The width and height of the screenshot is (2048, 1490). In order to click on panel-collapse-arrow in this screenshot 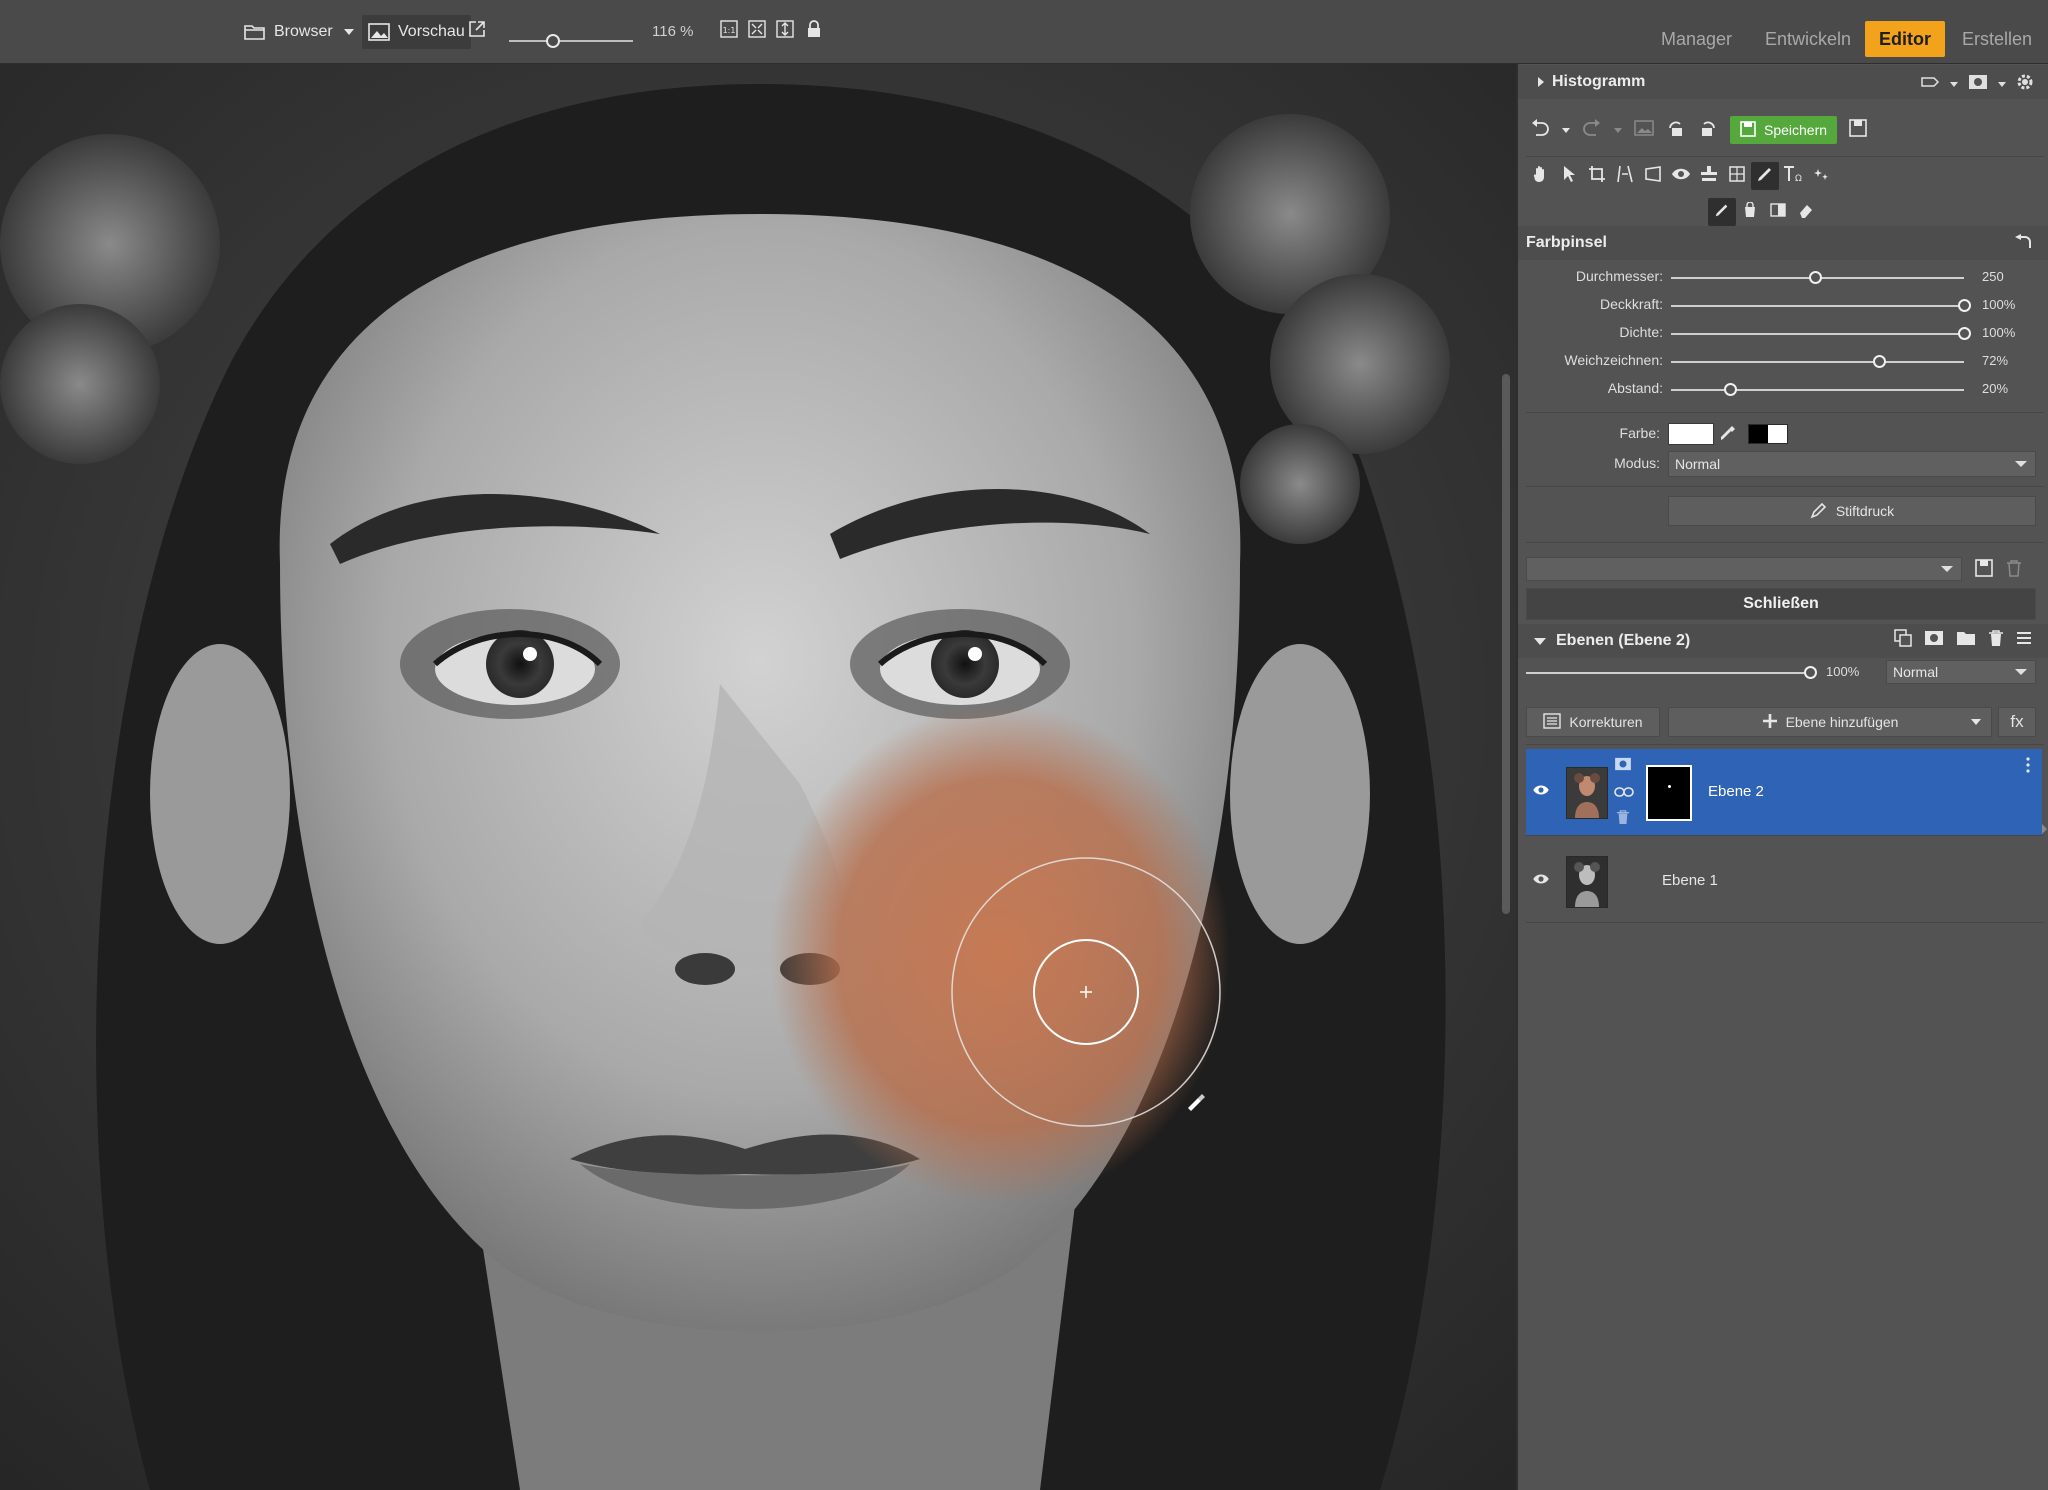, I will do `click(2044, 829)`.